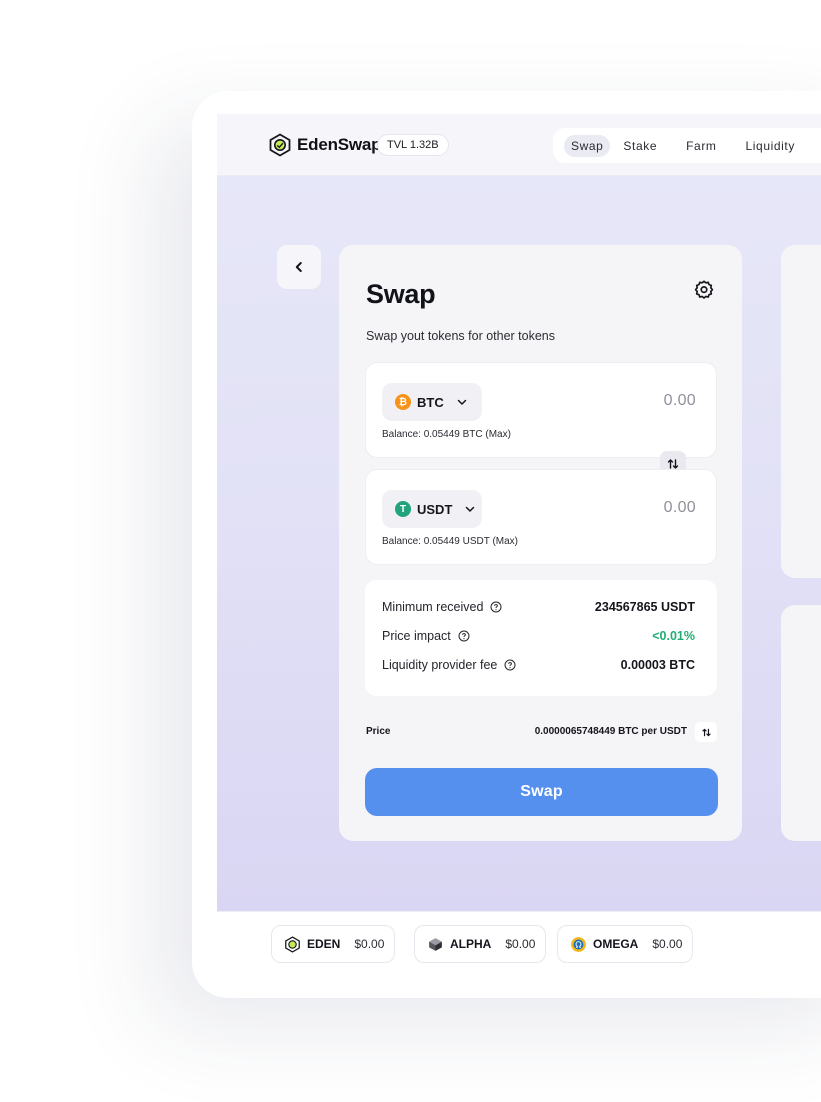 This screenshot has height=1102, width=821. I want to click on tvl-badge: TVL 1.32B, so click(413, 145).